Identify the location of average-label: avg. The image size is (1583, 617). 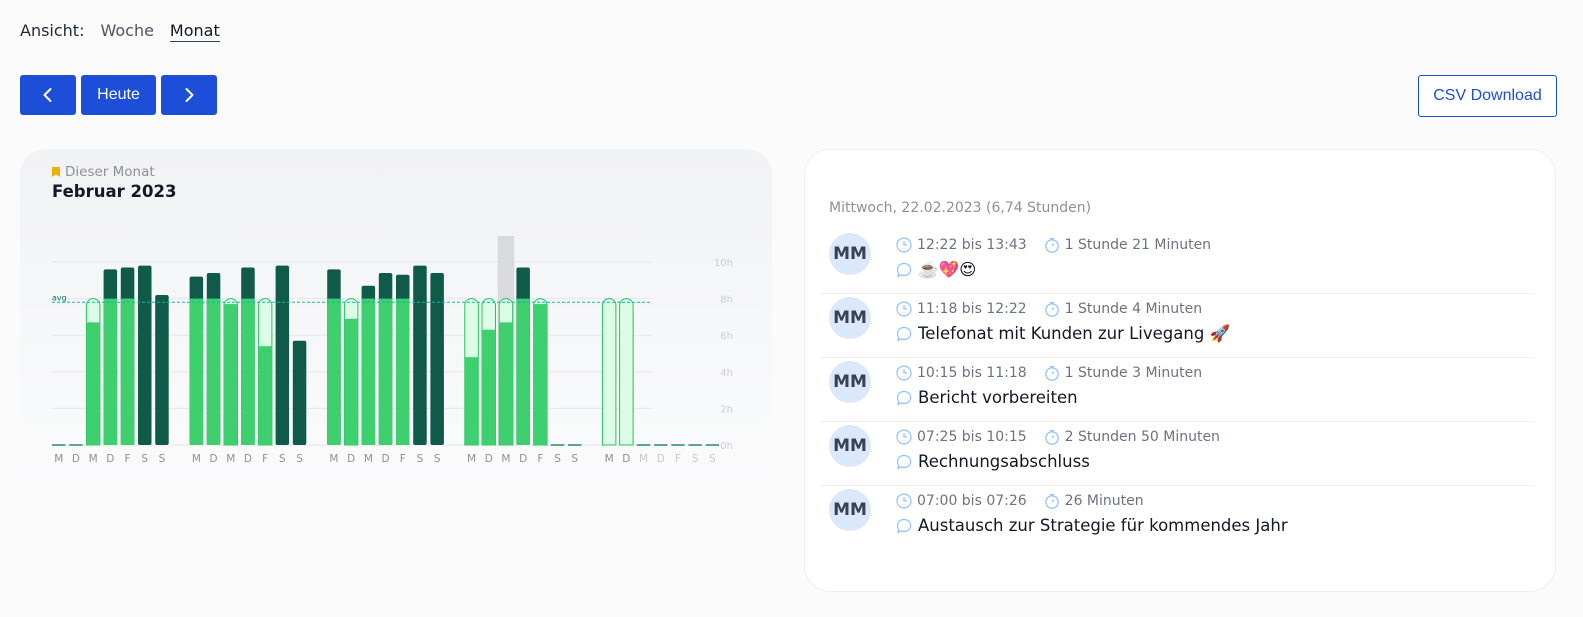
(59, 297).